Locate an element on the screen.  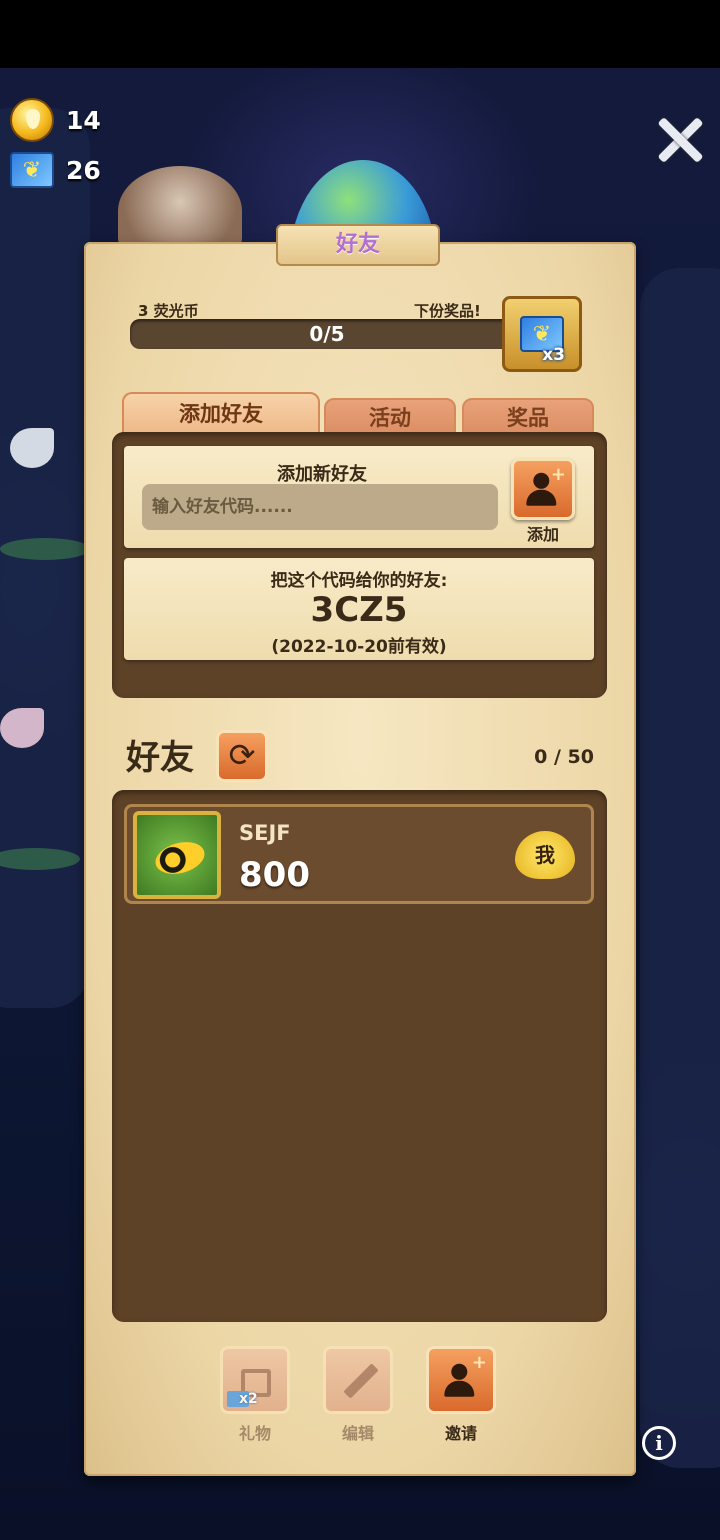
invite-button: + is located at coordinates (461, 1380).